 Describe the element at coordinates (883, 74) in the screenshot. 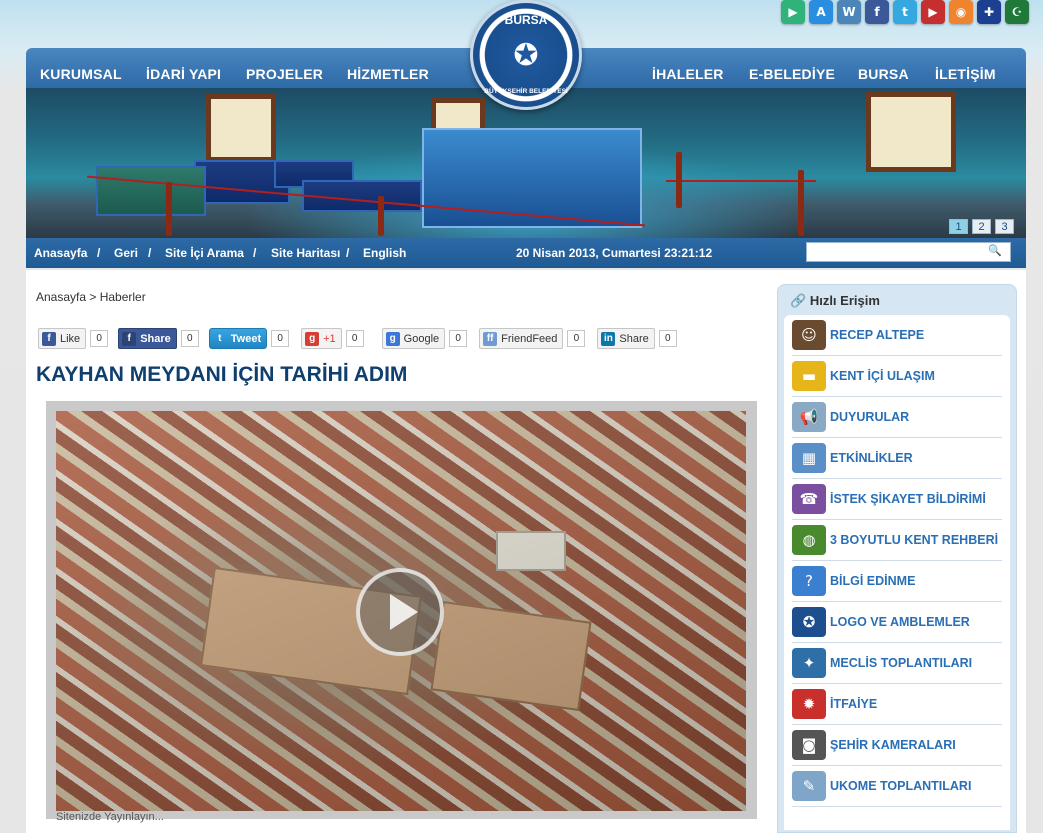

I see `nav-bursa: BURSA` at that location.